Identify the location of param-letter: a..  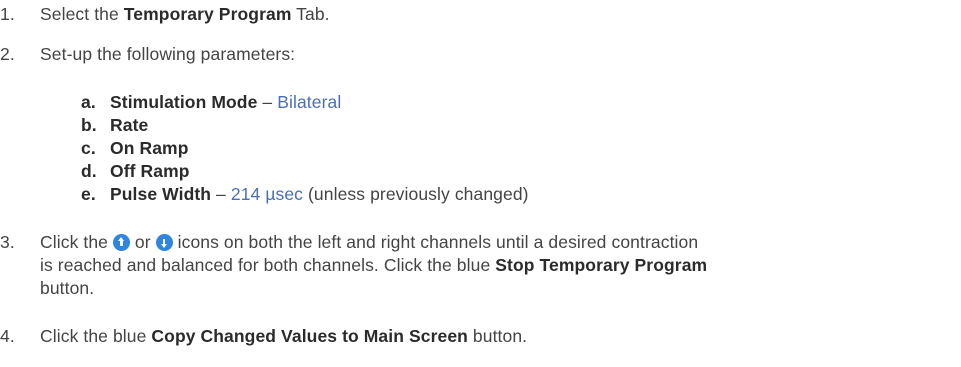
(88, 102).